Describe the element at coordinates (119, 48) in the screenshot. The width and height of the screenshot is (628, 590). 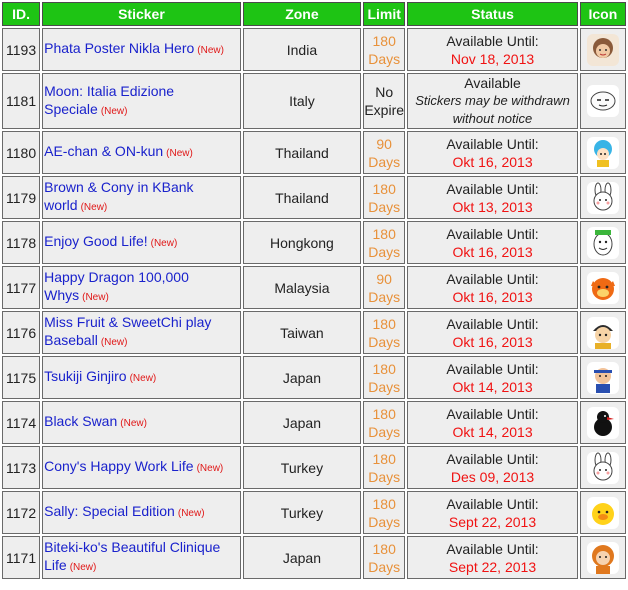
I see `sticker-link: Phata Poster Nikla Hero` at that location.